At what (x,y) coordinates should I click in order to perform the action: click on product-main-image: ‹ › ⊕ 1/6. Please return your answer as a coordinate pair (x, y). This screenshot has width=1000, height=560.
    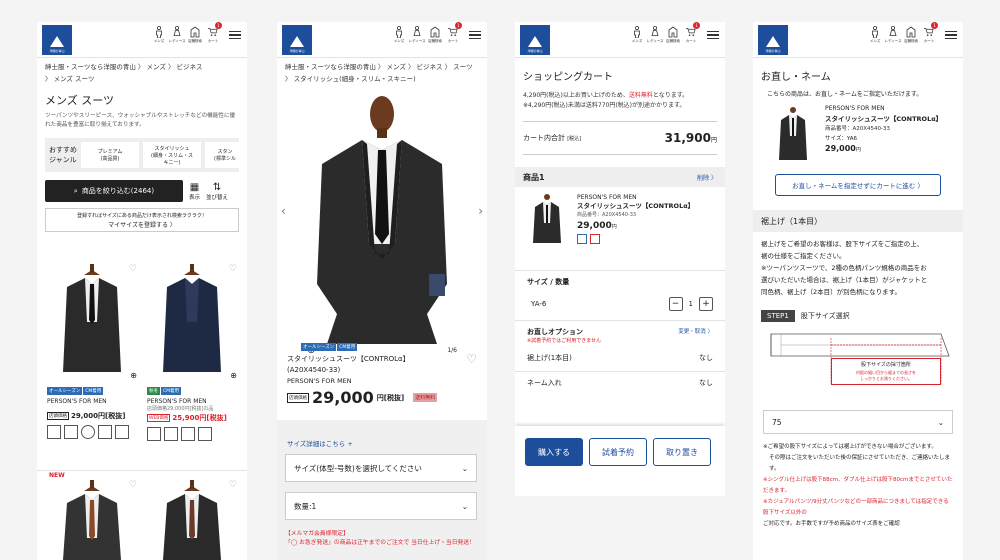
    Looking at the image, I should click on (382, 222).